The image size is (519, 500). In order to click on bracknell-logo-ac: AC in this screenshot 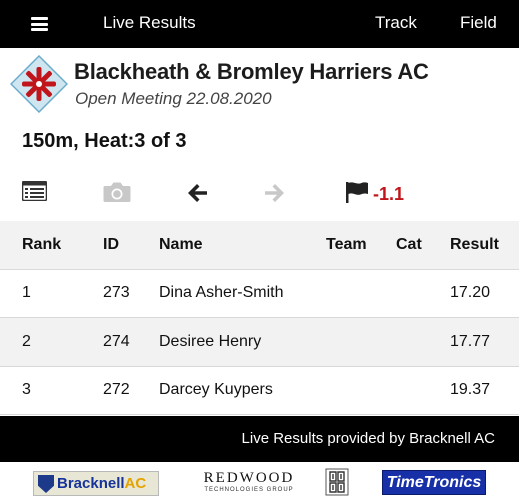, I will do `click(135, 483)`.